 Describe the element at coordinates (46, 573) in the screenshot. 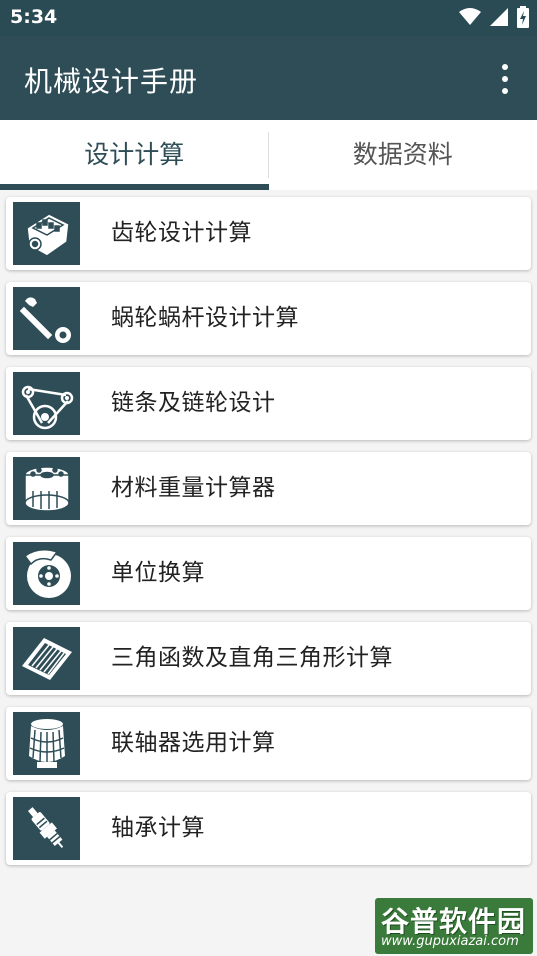

I see `brake-disc-icon` at that location.